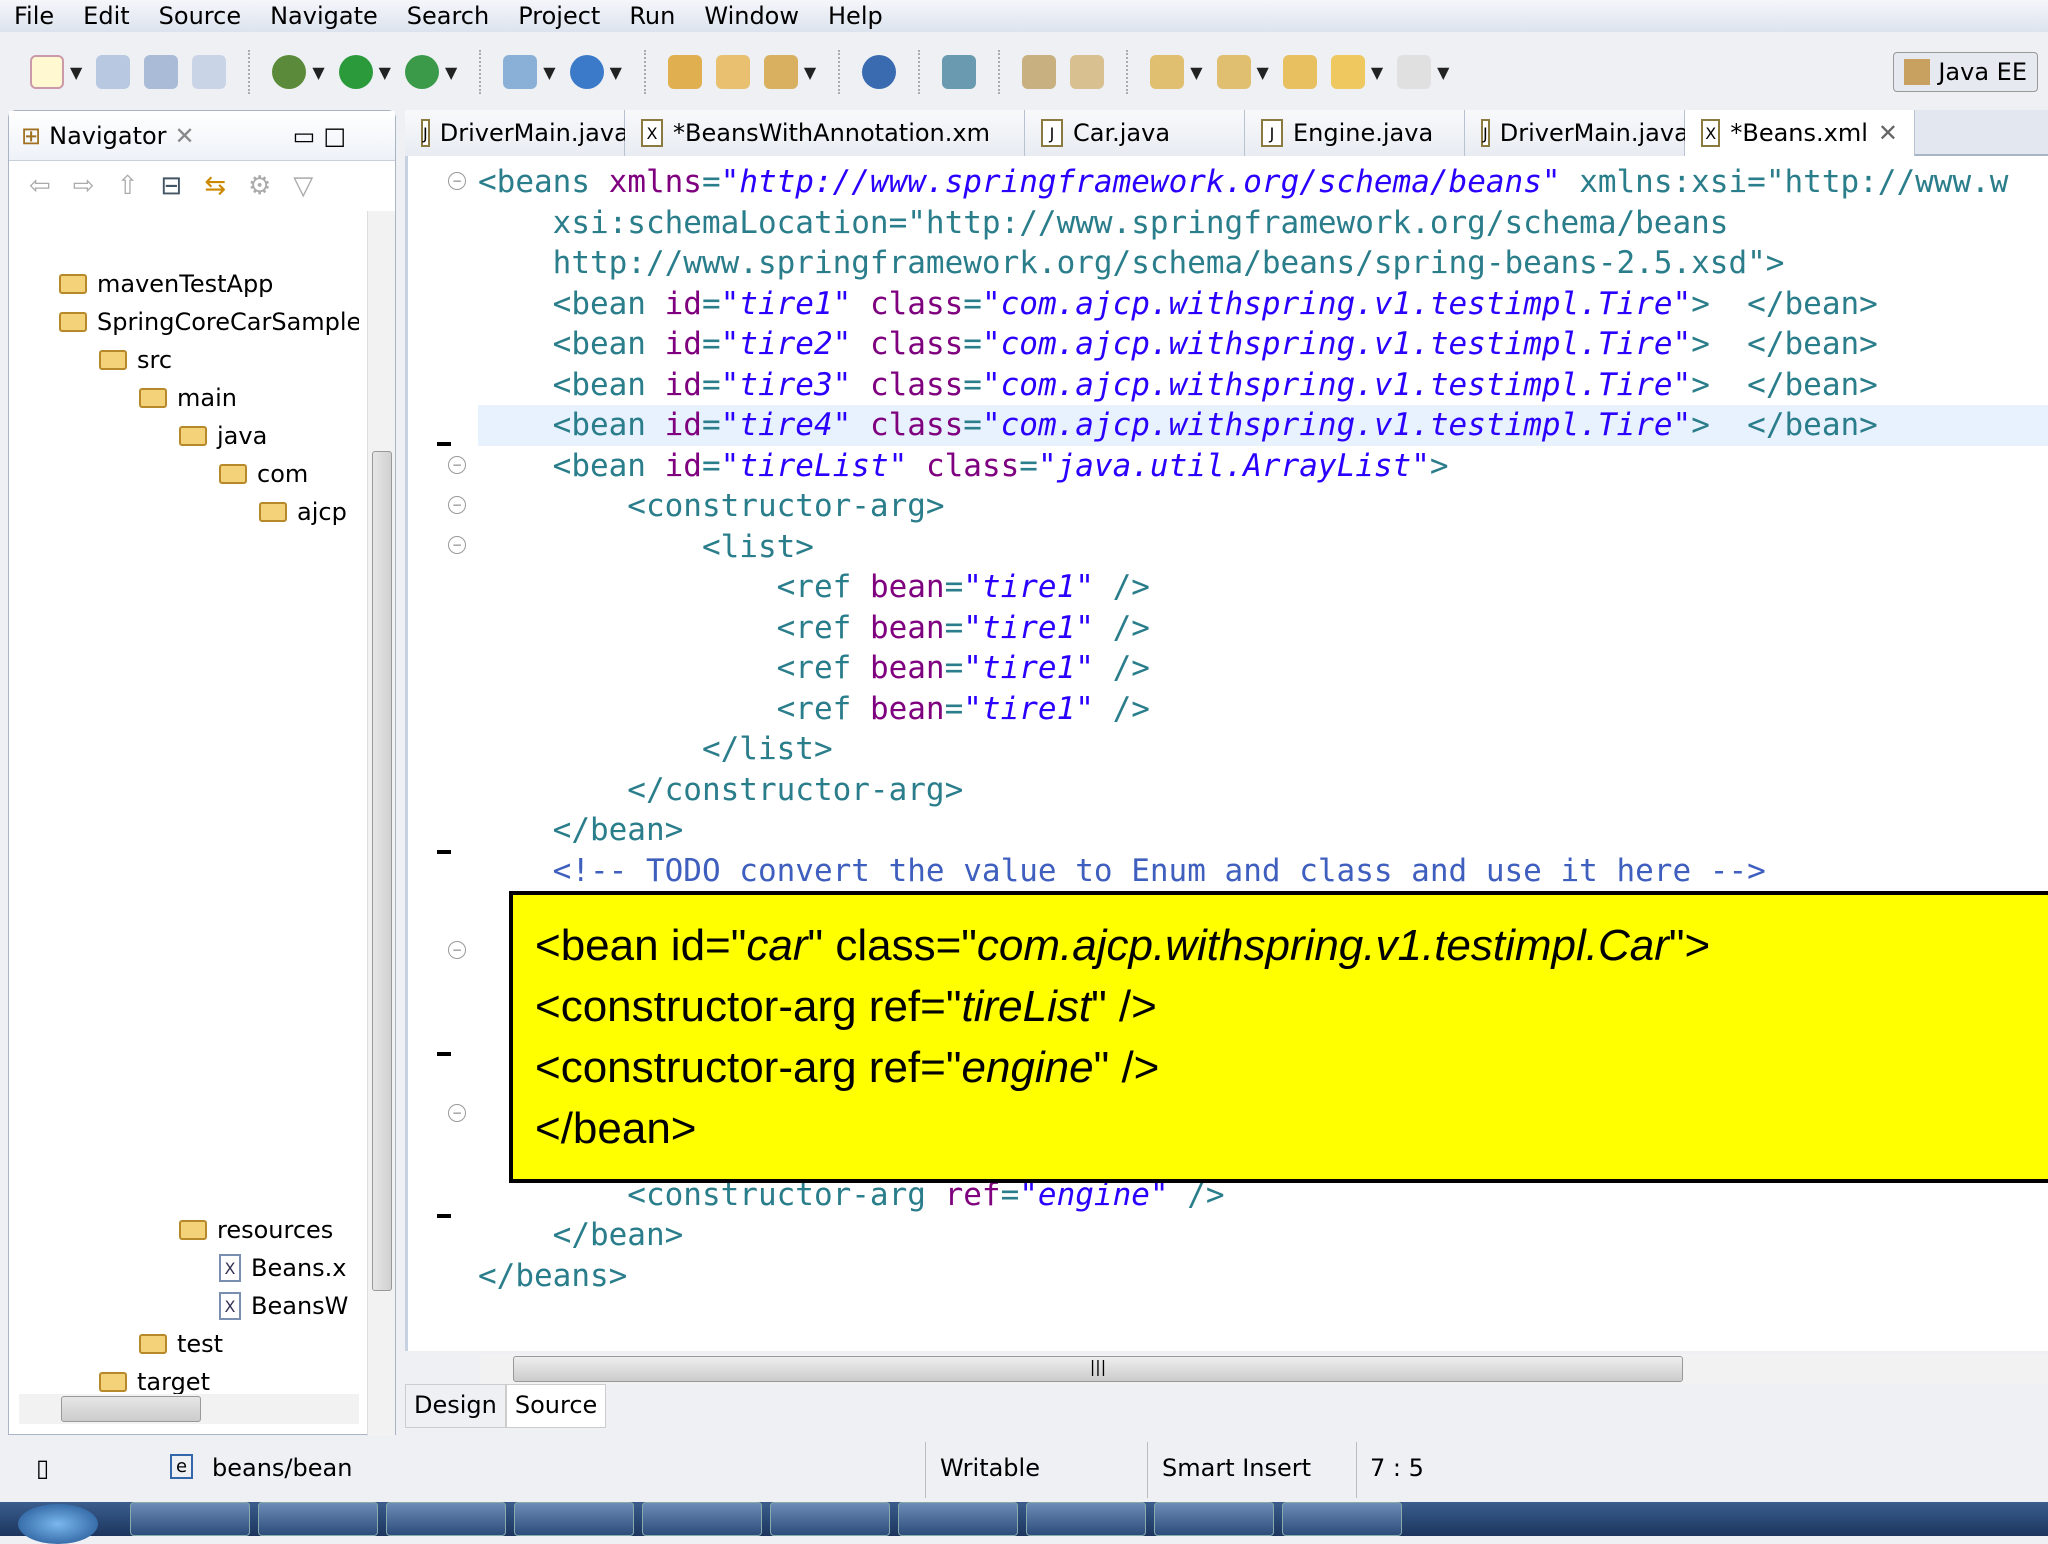 The height and width of the screenshot is (1544, 2048). I want to click on back-icon, so click(1347, 72).